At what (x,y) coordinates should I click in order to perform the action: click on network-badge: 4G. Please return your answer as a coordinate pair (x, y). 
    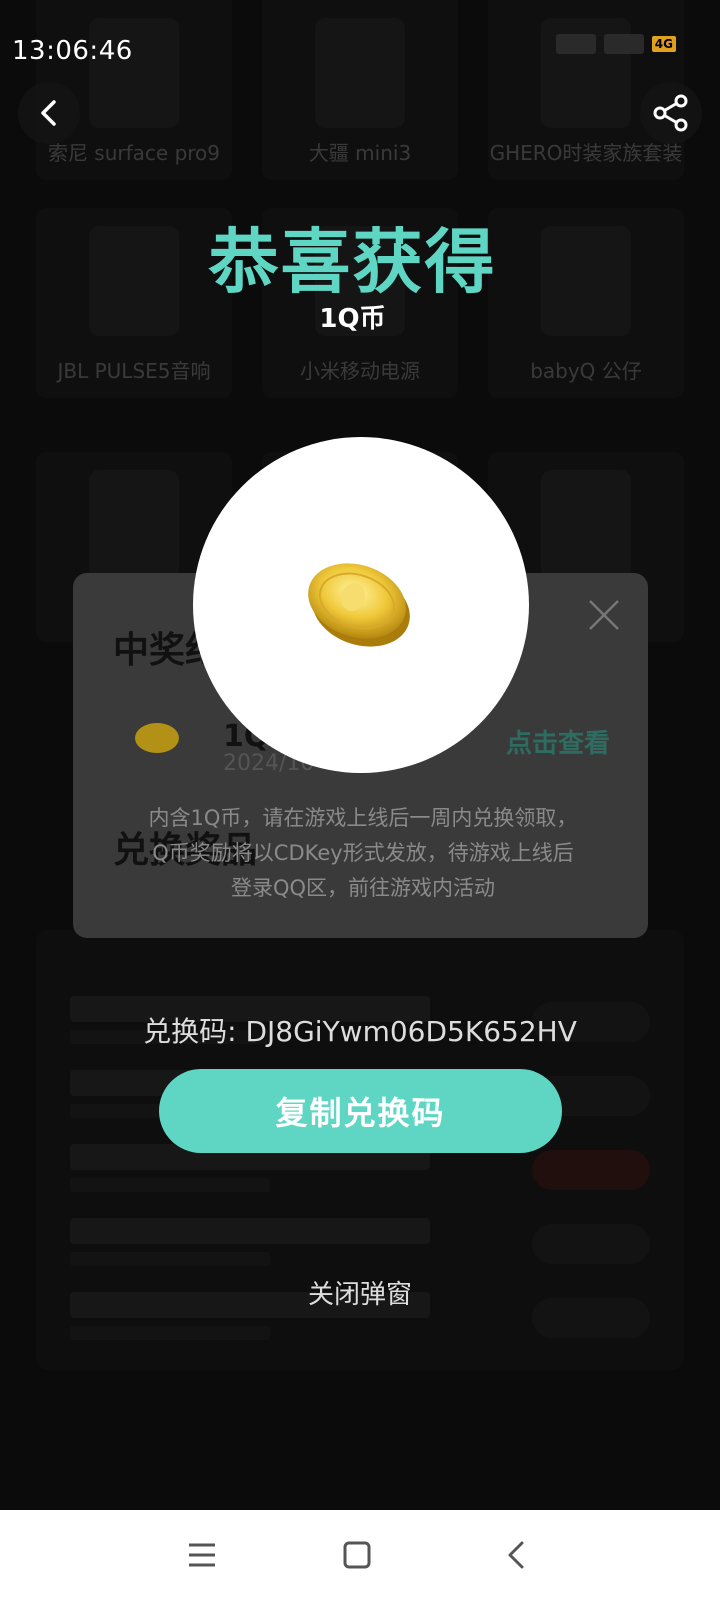
    Looking at the image, I should click on (663, 44).